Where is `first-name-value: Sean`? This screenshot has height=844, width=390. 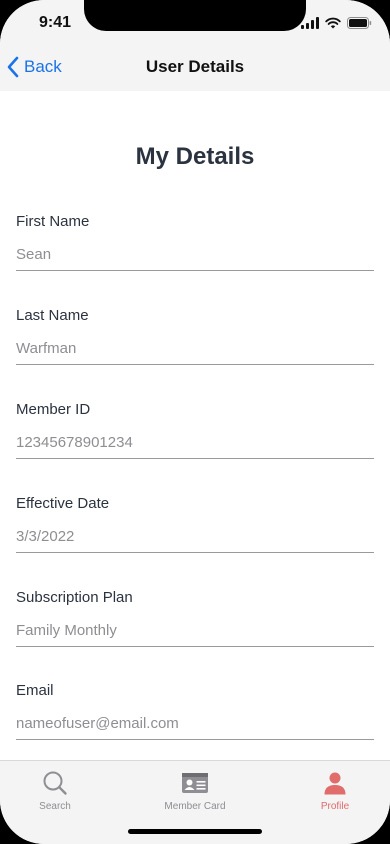
first-name-value: Sean is located at coordinates (195, 258).